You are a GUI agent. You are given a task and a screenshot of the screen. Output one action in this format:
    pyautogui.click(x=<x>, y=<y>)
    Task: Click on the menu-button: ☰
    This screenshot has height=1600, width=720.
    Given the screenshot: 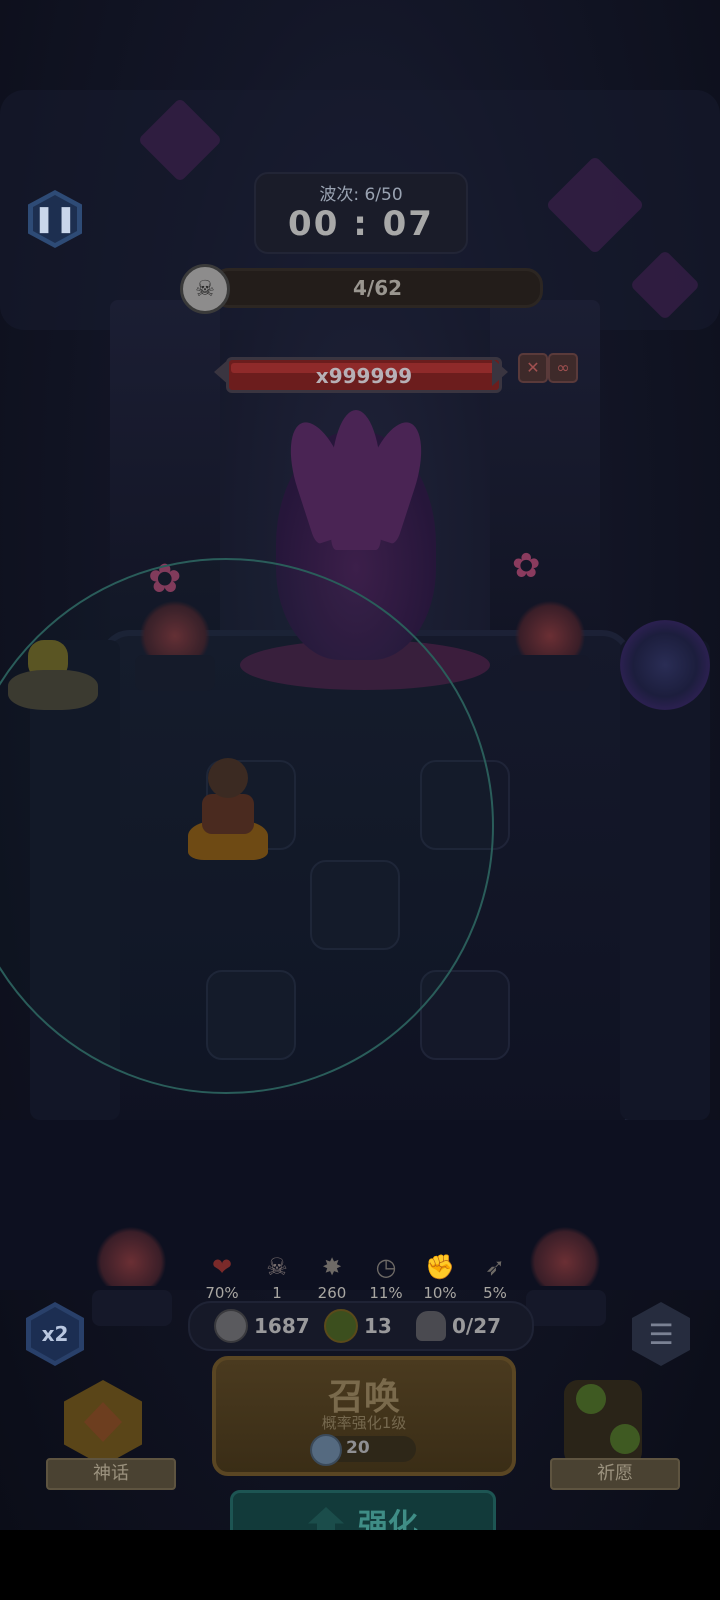 What is the action you would take?
    pyautogui.click(x=661, y=1334)
    